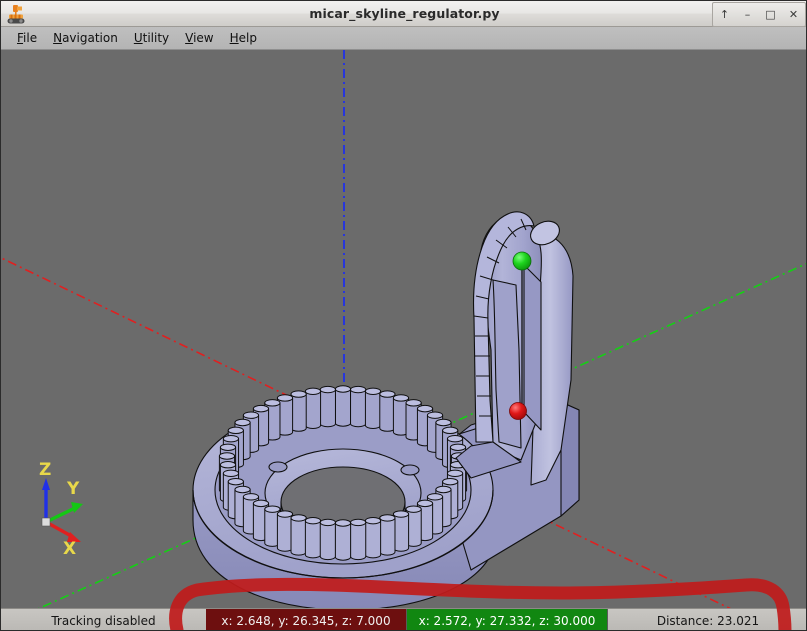  What do you see at coordinates (90, 38) in the screenshot?
I see `menu-label-navigation: avigation` at bounding box center [90, 38].